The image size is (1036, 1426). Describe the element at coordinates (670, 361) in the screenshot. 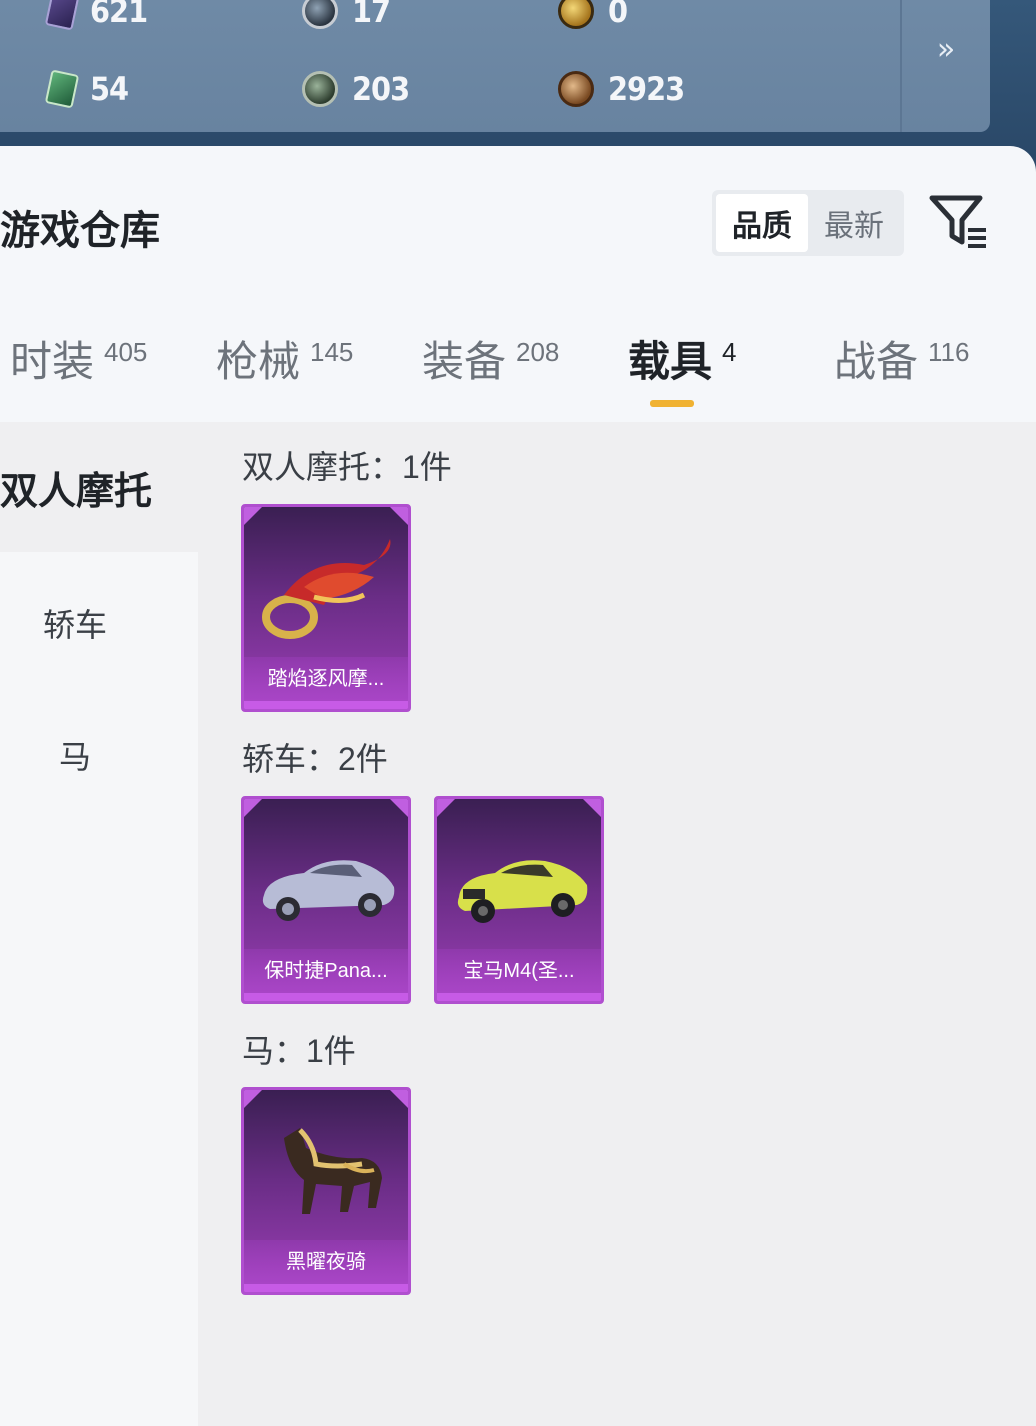

I see `tab-label: 载具` at that location.